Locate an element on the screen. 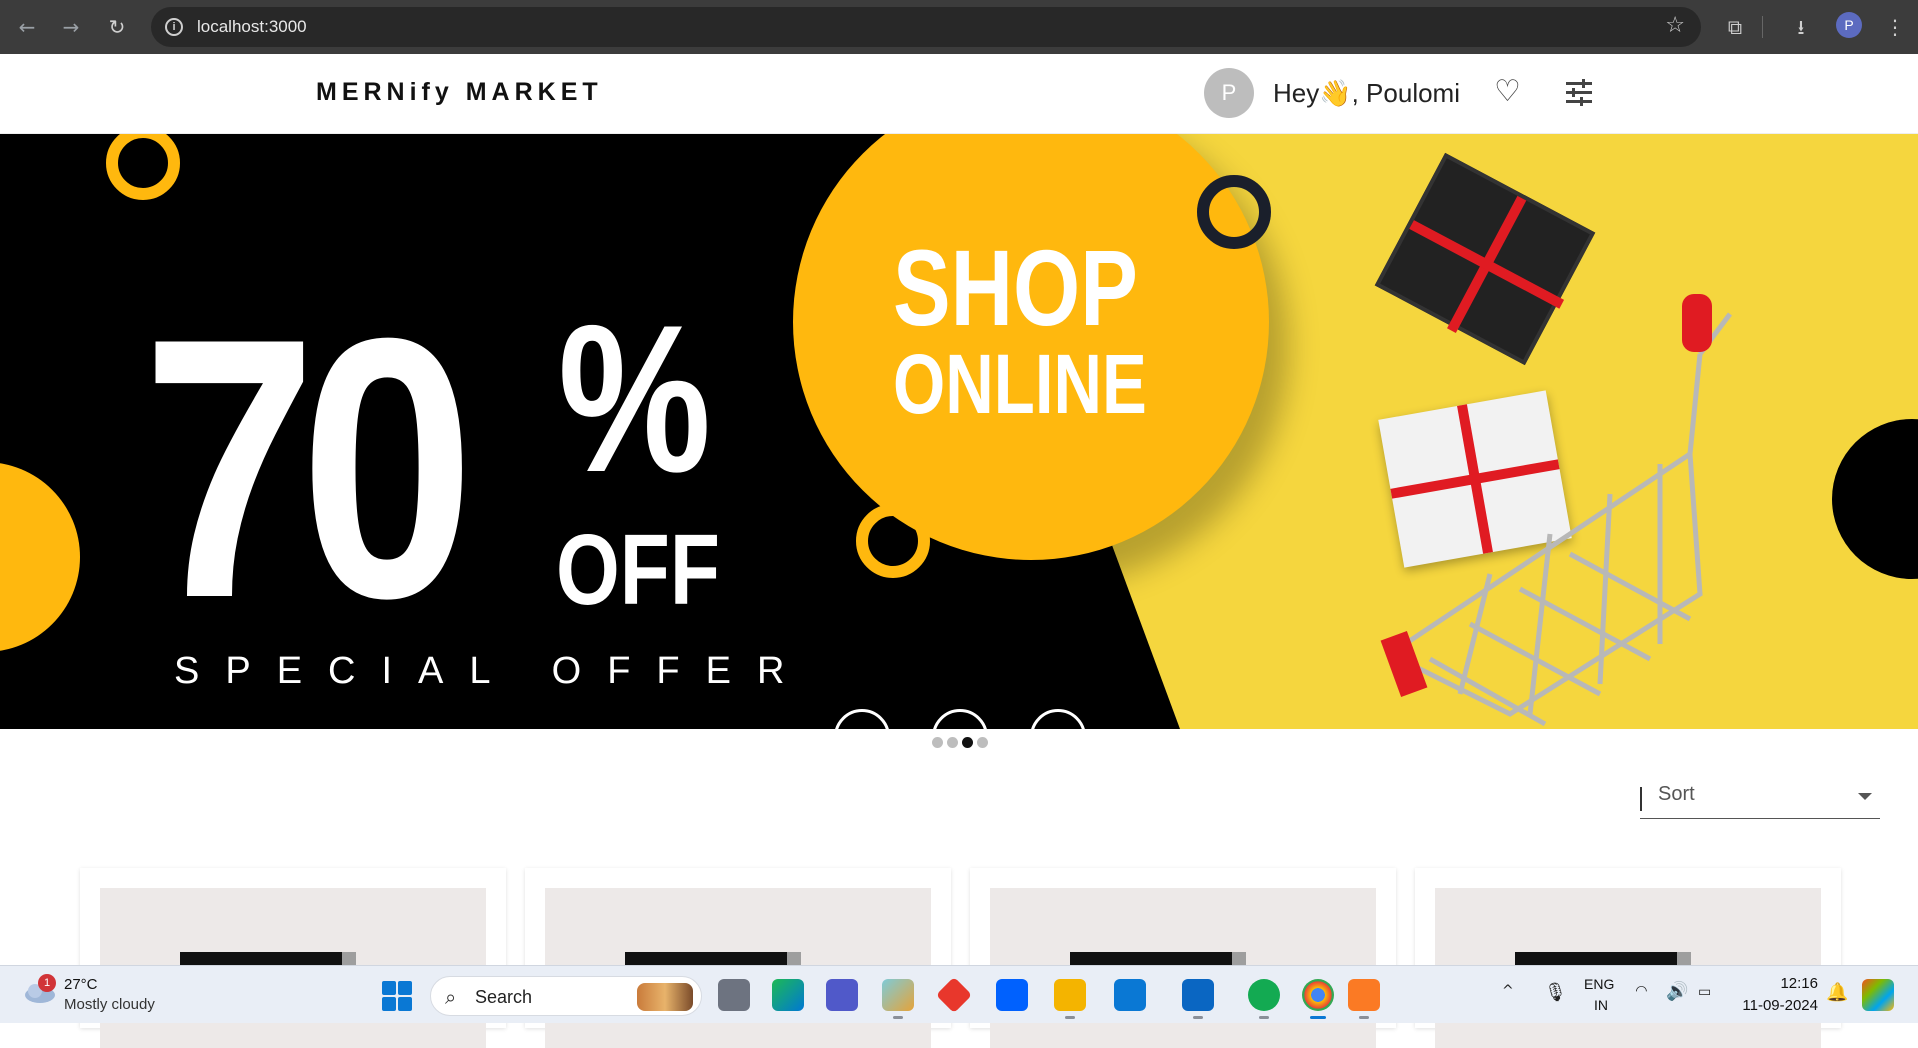 The image size is (1918, 1048). site-info-icon: i is located at coordinates (174, 27).